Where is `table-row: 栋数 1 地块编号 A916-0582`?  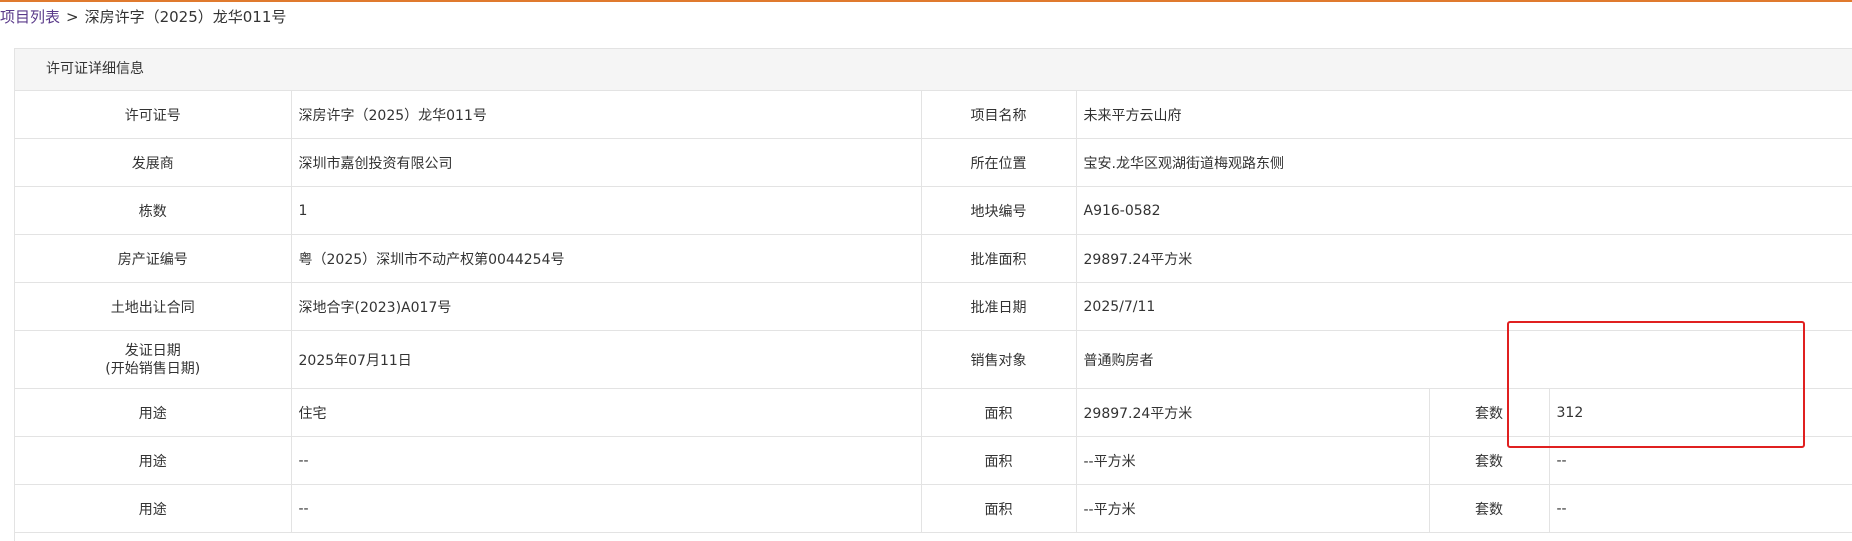
table-row: 栋数 1 地块编号 A916-0582 is located at coordinates (933, 210).